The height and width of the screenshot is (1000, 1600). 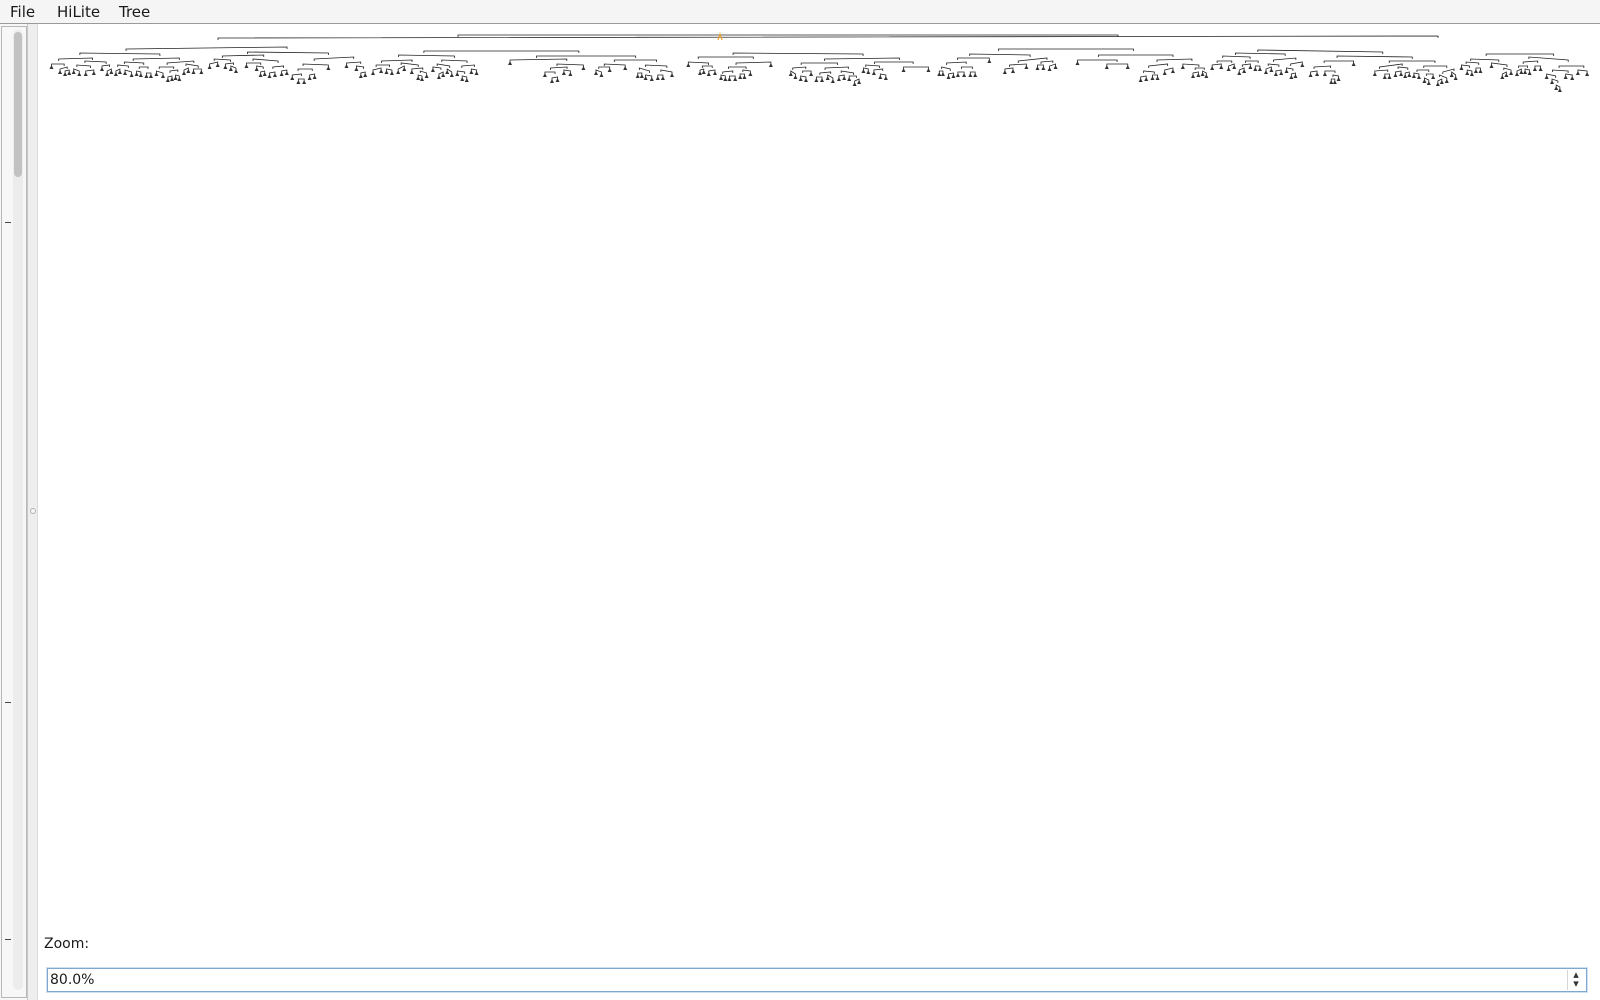 I want to click on menu-hilite: HiLite, so click(x=78, y=12).